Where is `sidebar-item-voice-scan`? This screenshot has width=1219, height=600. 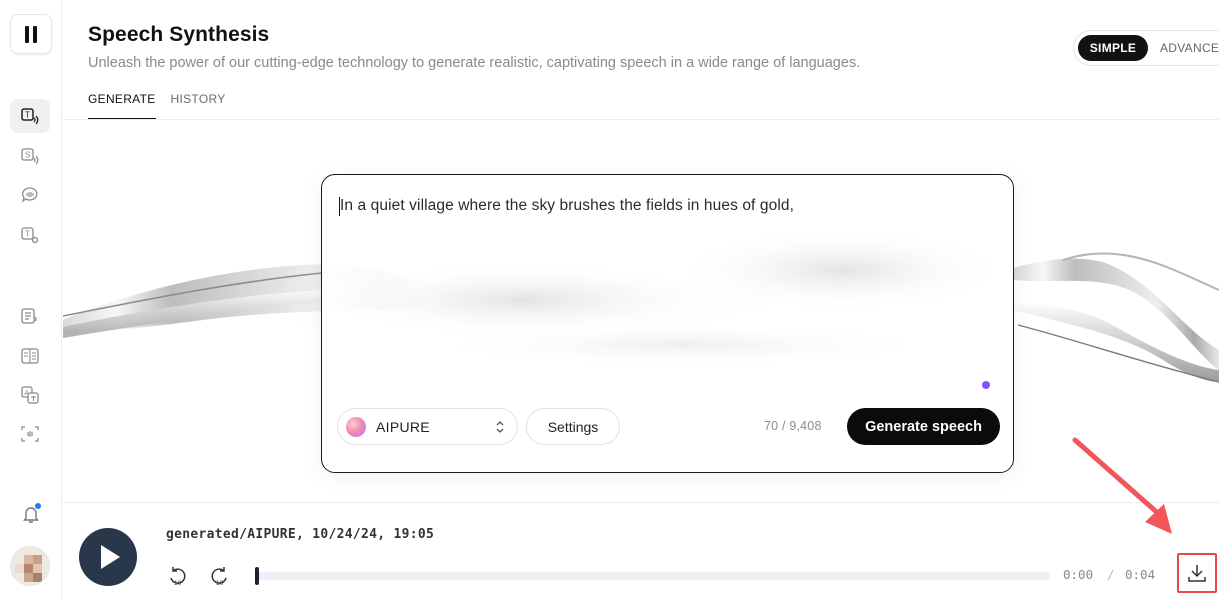
sidebar-item-voice-scan is located at coordinates (30, 434).